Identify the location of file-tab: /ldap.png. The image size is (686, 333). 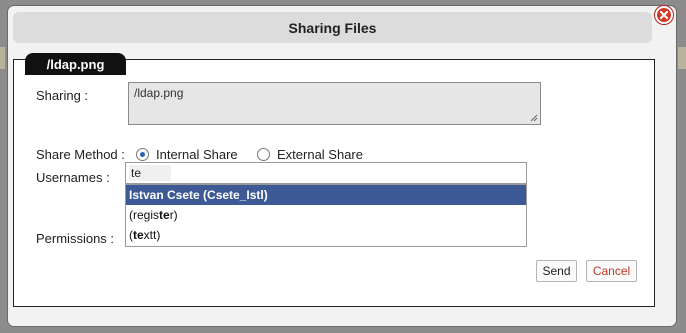
(75, 64).